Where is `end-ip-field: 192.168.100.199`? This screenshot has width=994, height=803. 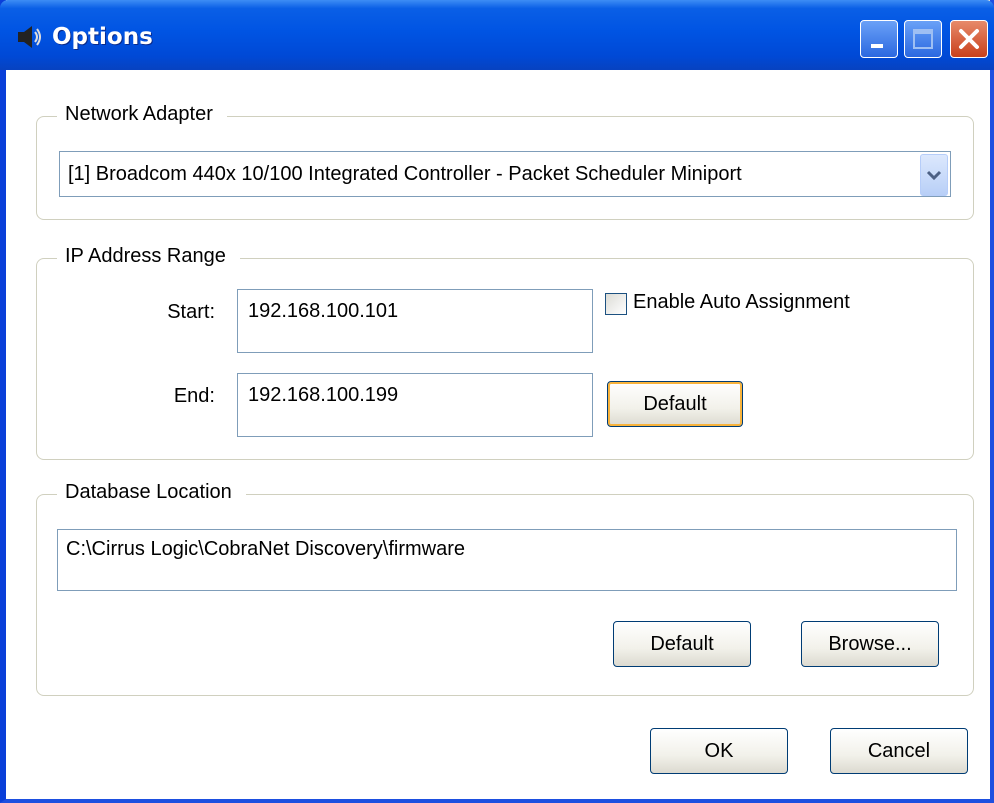 end-ip-field: 192.168.100.199 is located at coordinates (415, 405).